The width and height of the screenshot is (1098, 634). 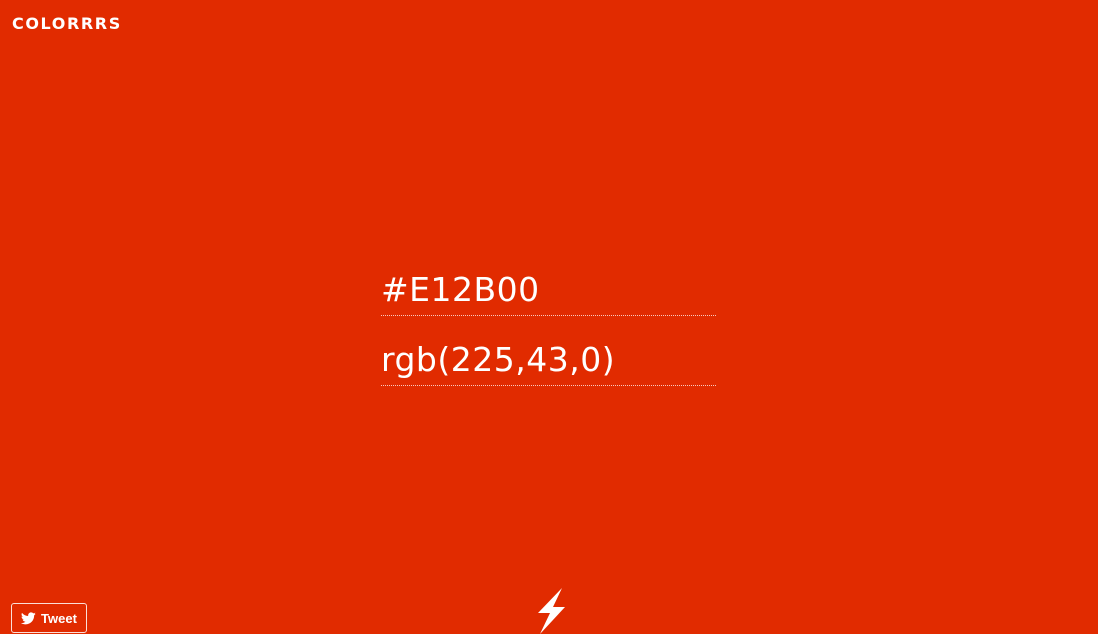 I want to click on hex-color-input, so click(x=548, y=290).